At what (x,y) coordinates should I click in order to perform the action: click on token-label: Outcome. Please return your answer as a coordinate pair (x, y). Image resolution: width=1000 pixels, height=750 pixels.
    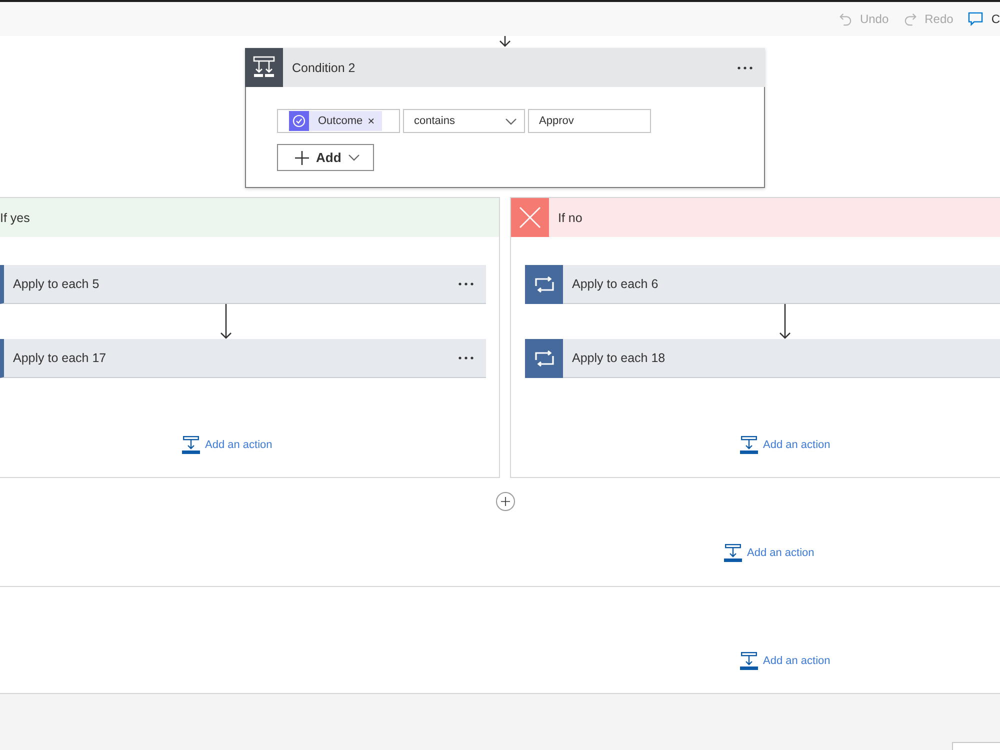
    Looking at the image, I should click on (340, 121).